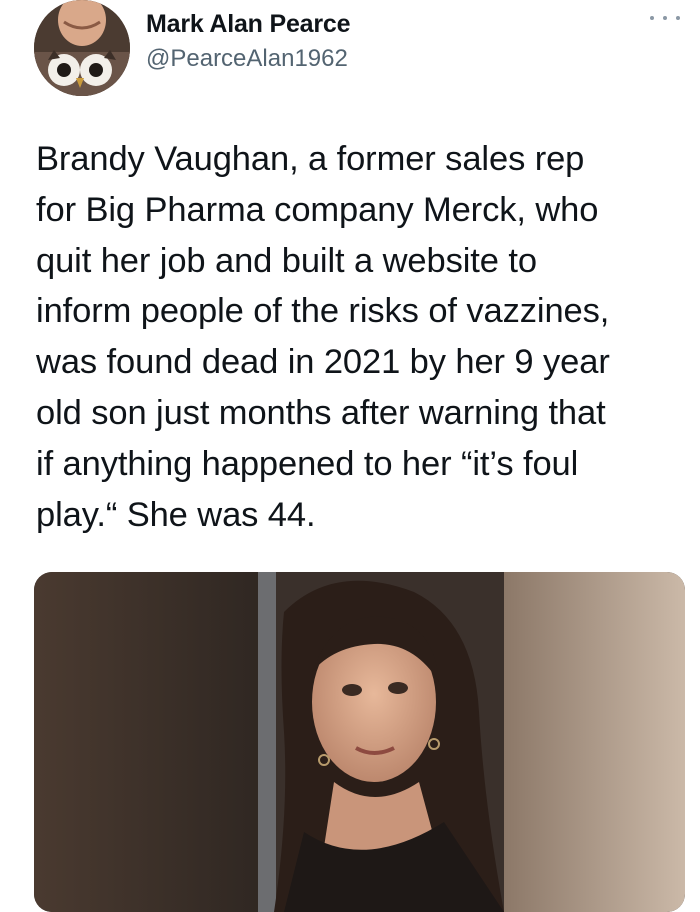  What do you see at coordinates (317, 209) in the screenshot?
I see `tweet-text-line: for Big Pharma company Merck, who` at bounding box center [317, 209].